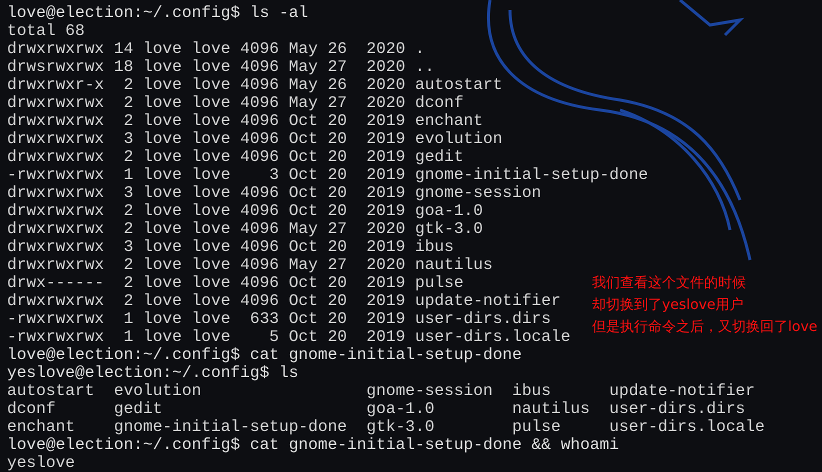  I want to click on annotation-text: 但是执行命令之后，又切换回了love, so click(705, 327).